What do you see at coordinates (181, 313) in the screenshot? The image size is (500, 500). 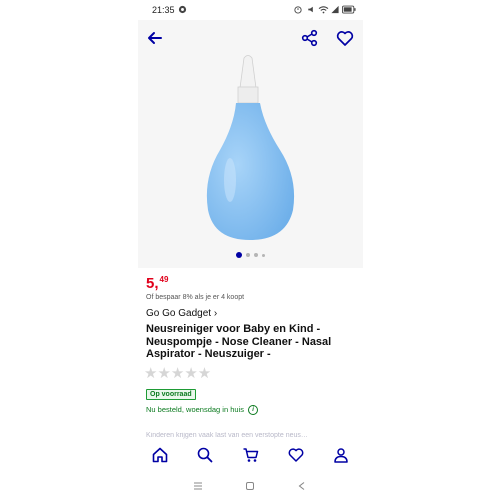 I see `seller-link: Go Go Gadget ›` at bounding box center [181, 313].